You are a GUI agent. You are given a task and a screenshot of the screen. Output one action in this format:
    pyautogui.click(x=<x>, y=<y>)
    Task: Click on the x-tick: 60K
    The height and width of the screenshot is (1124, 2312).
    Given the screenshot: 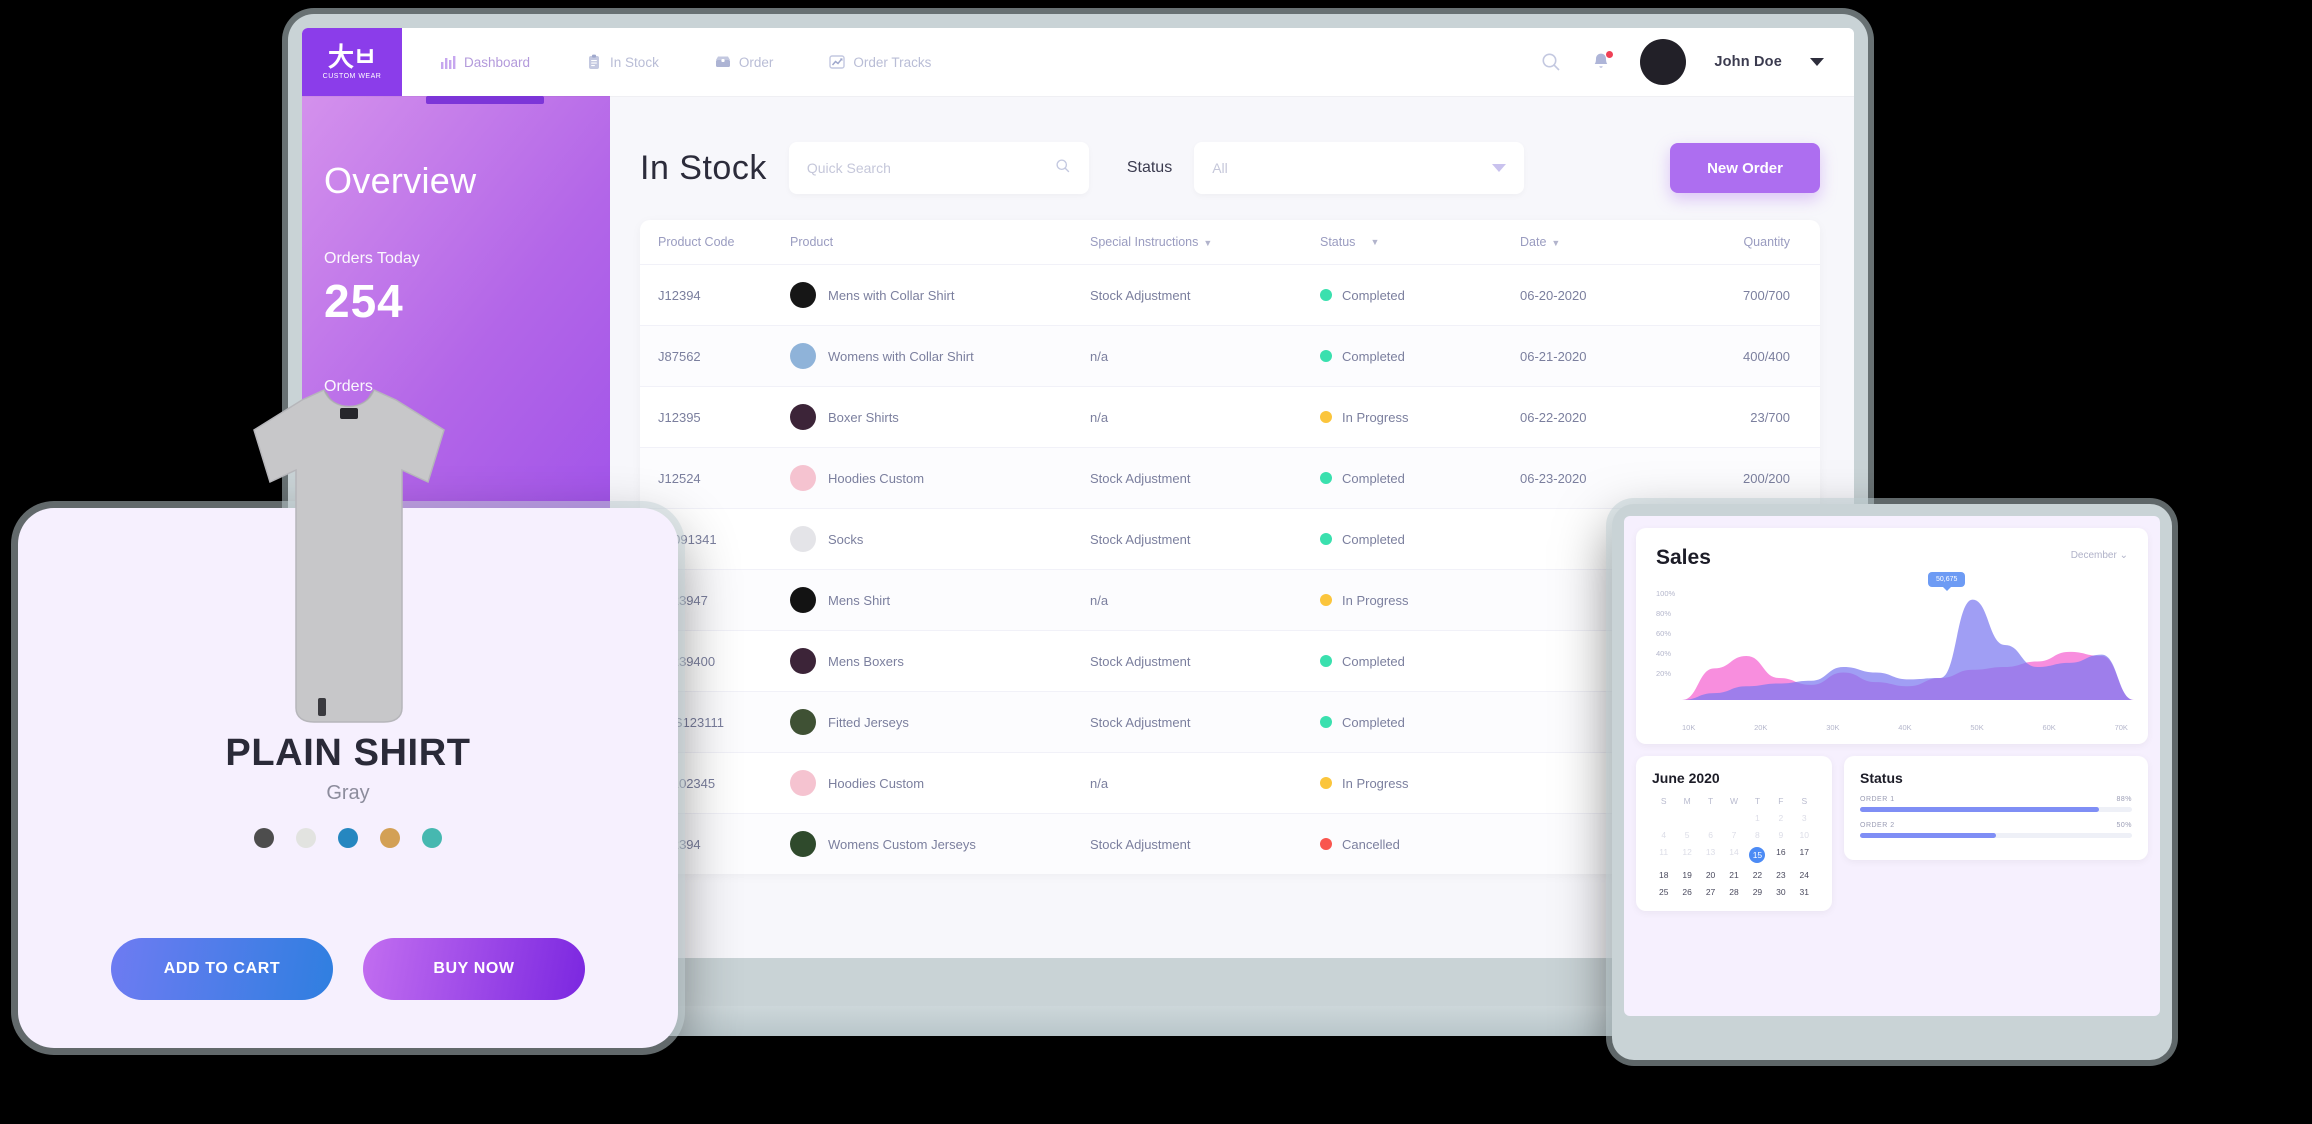 What is the action you would take?
    pyautogui.click(x=2049, y=727)
    